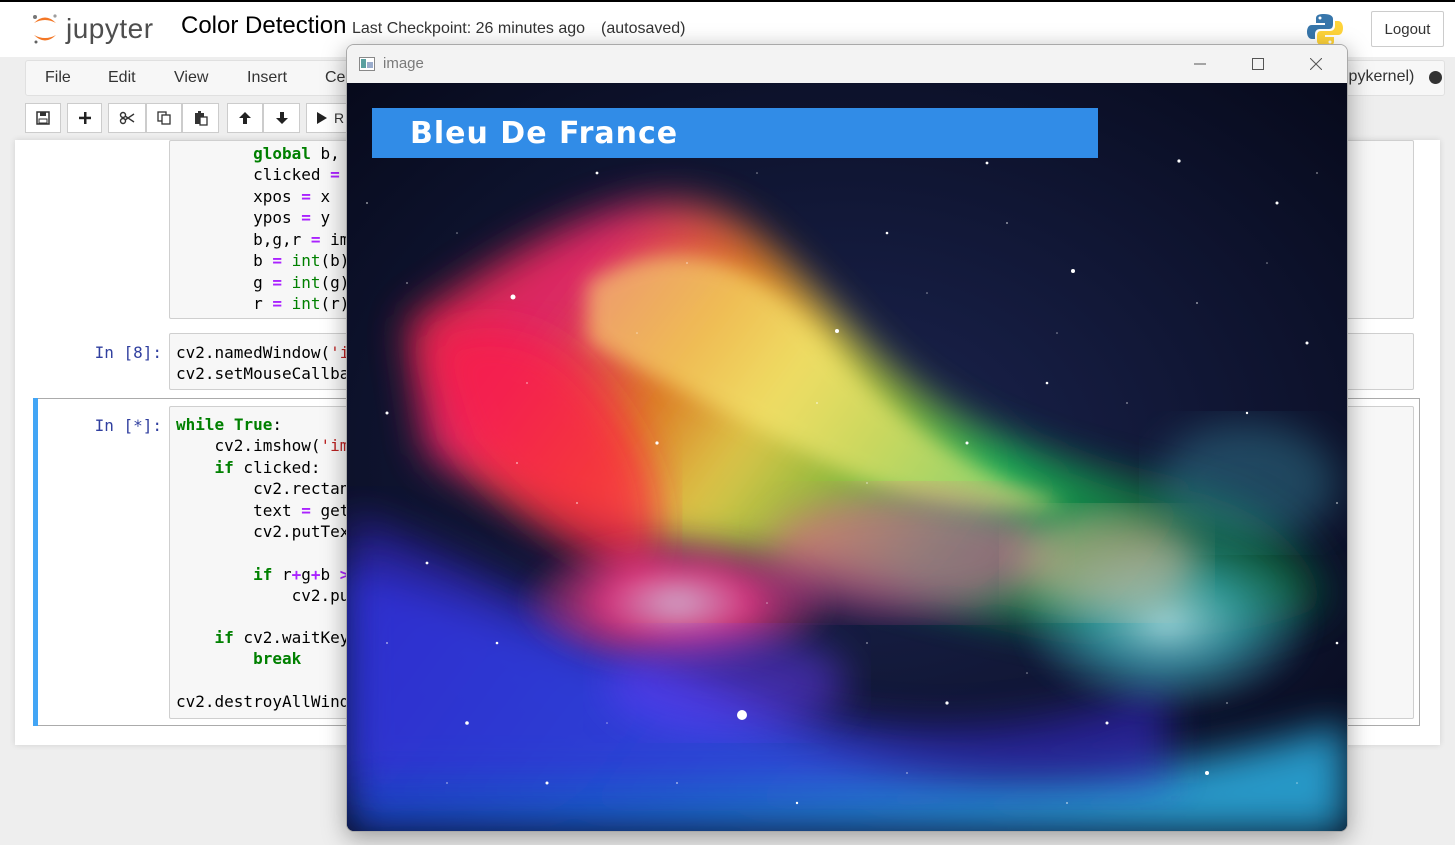 The image size is (1455, 845). What do you see at coordinates (45, 29) in the screenshot?
I see `jupyter-logo-icon` at bounding box center [45, 29].